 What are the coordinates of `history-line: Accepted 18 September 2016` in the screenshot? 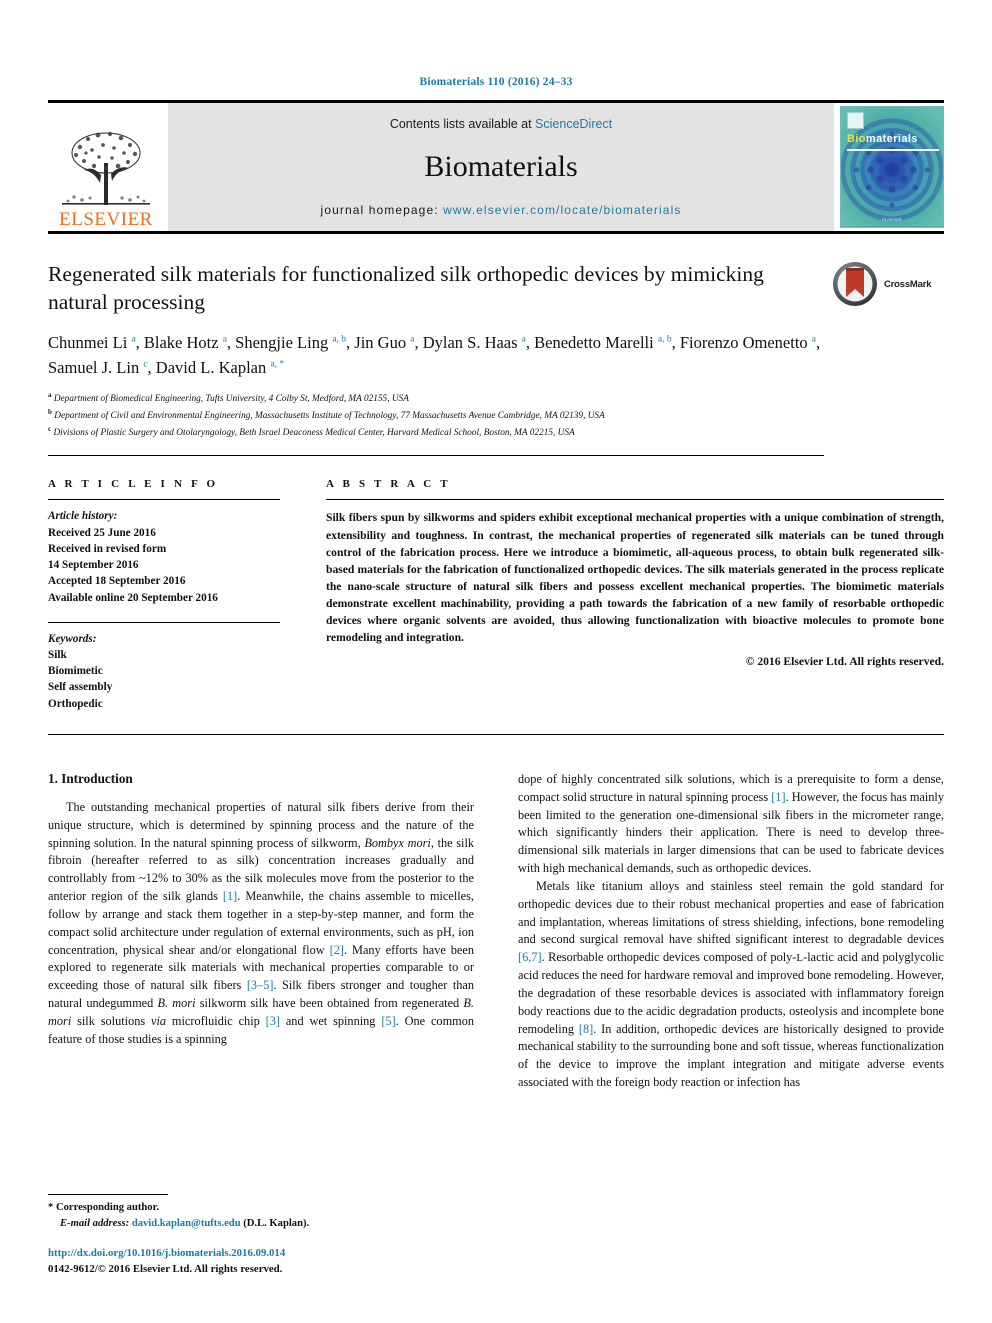 It's located at (117, 581).